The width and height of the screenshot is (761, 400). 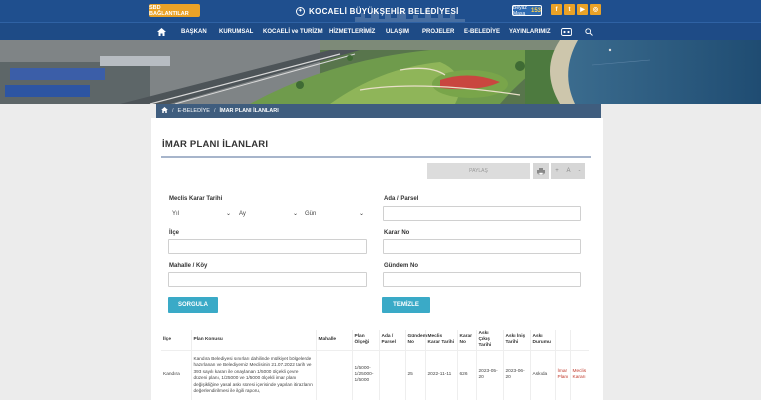 What do you see at coordinates (440, 340) in the screenshot?
I see `col-header-meclis-karar-tarihi: Meclis Karar Tarihi` at bounding box center [440, 340].